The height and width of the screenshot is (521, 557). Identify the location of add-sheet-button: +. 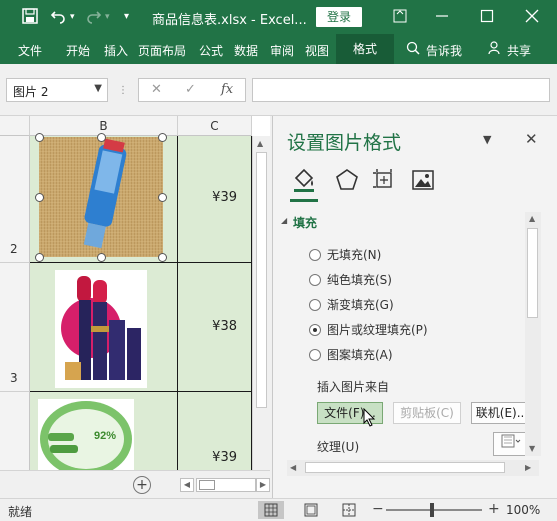
(142, 485).